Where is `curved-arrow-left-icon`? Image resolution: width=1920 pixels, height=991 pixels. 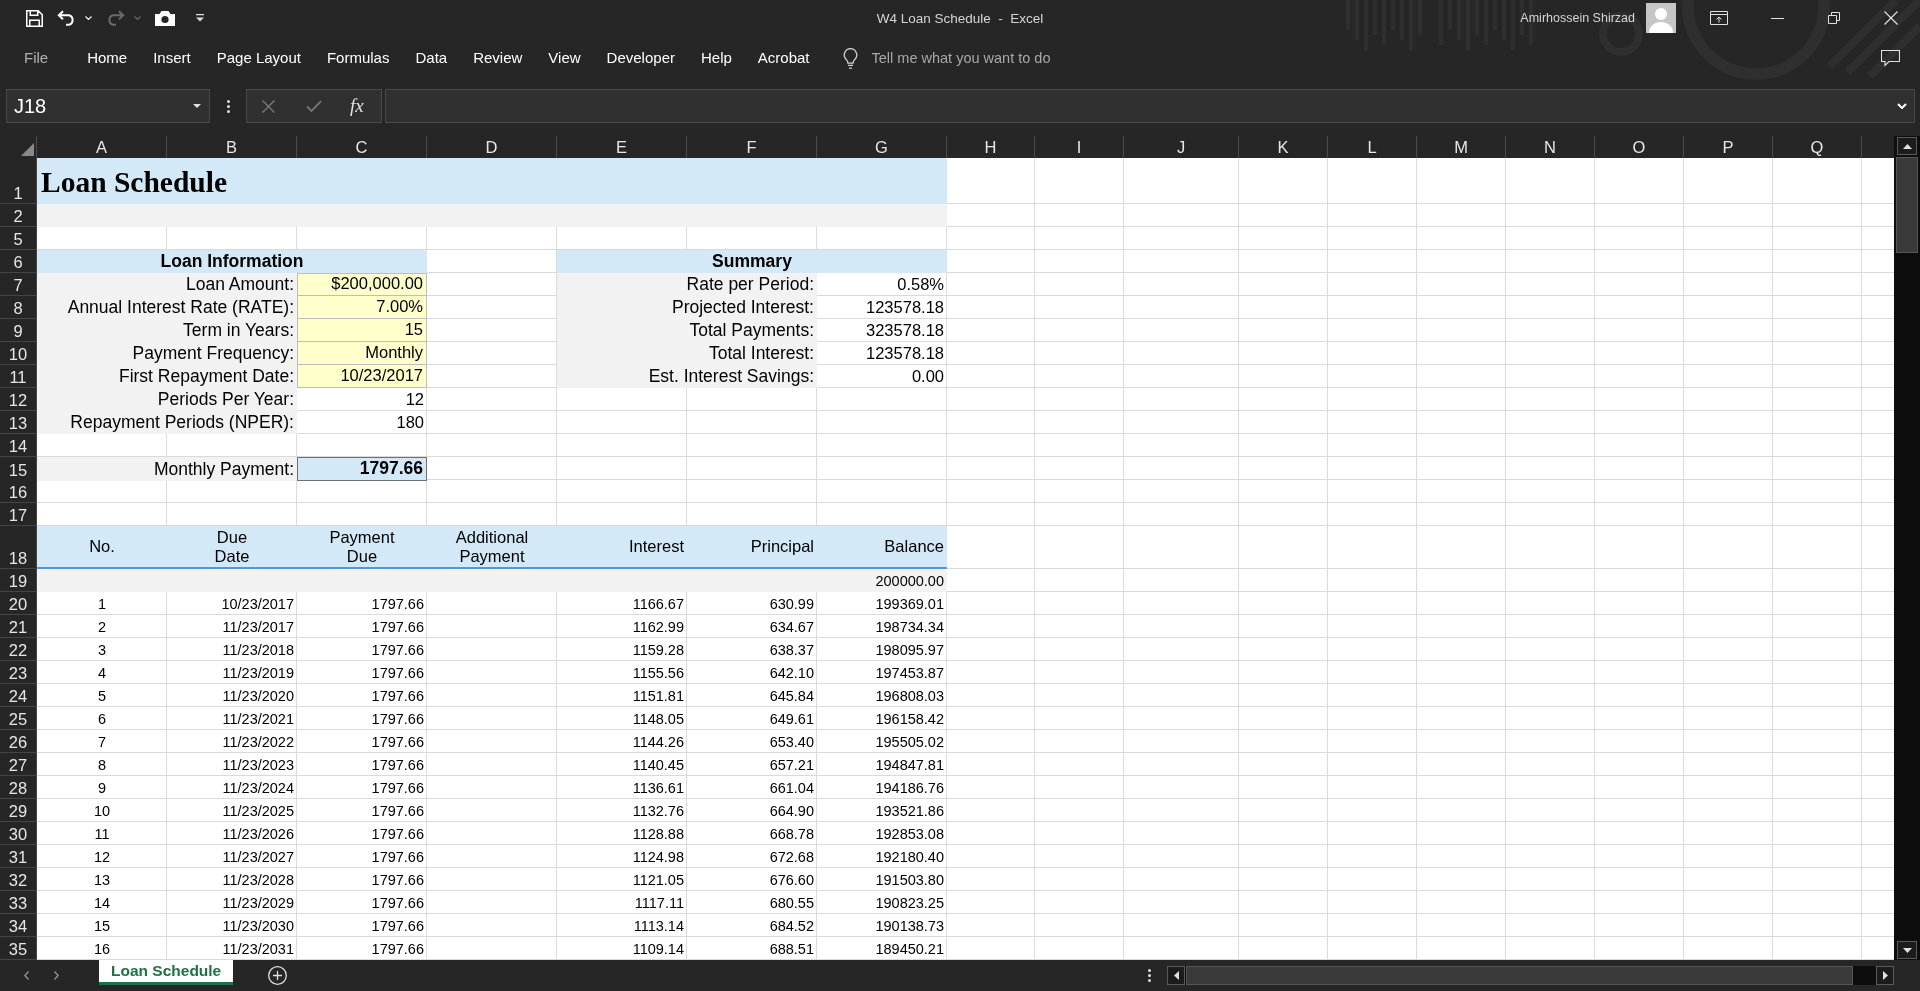 curved-arrow-left-icon is located at coordinates (66, 18).